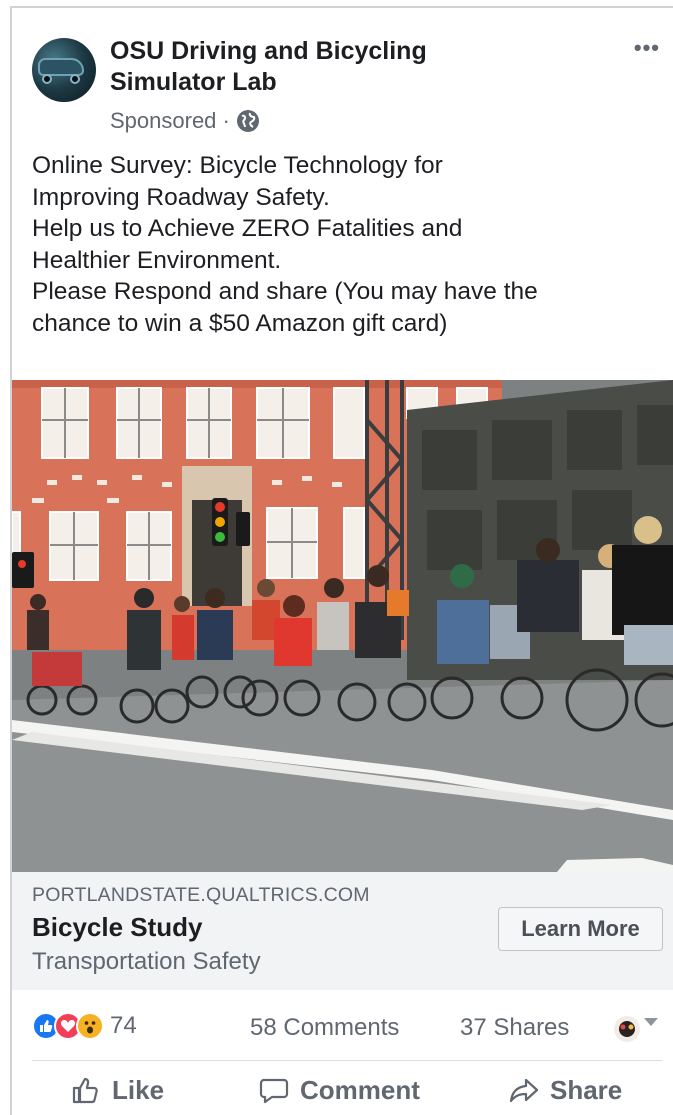  I want to click on like-label: Like, so click(138, 1089).